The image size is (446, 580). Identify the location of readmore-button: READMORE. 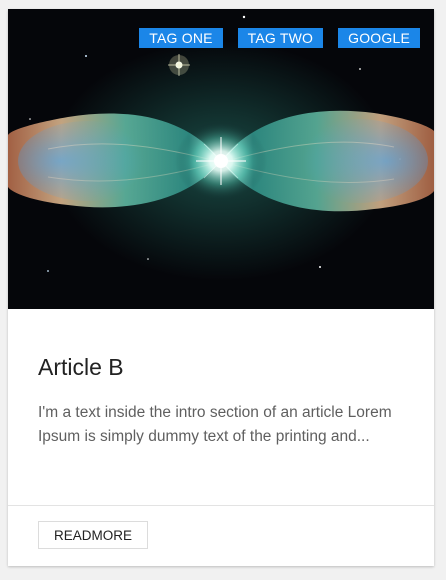
(93, 535).